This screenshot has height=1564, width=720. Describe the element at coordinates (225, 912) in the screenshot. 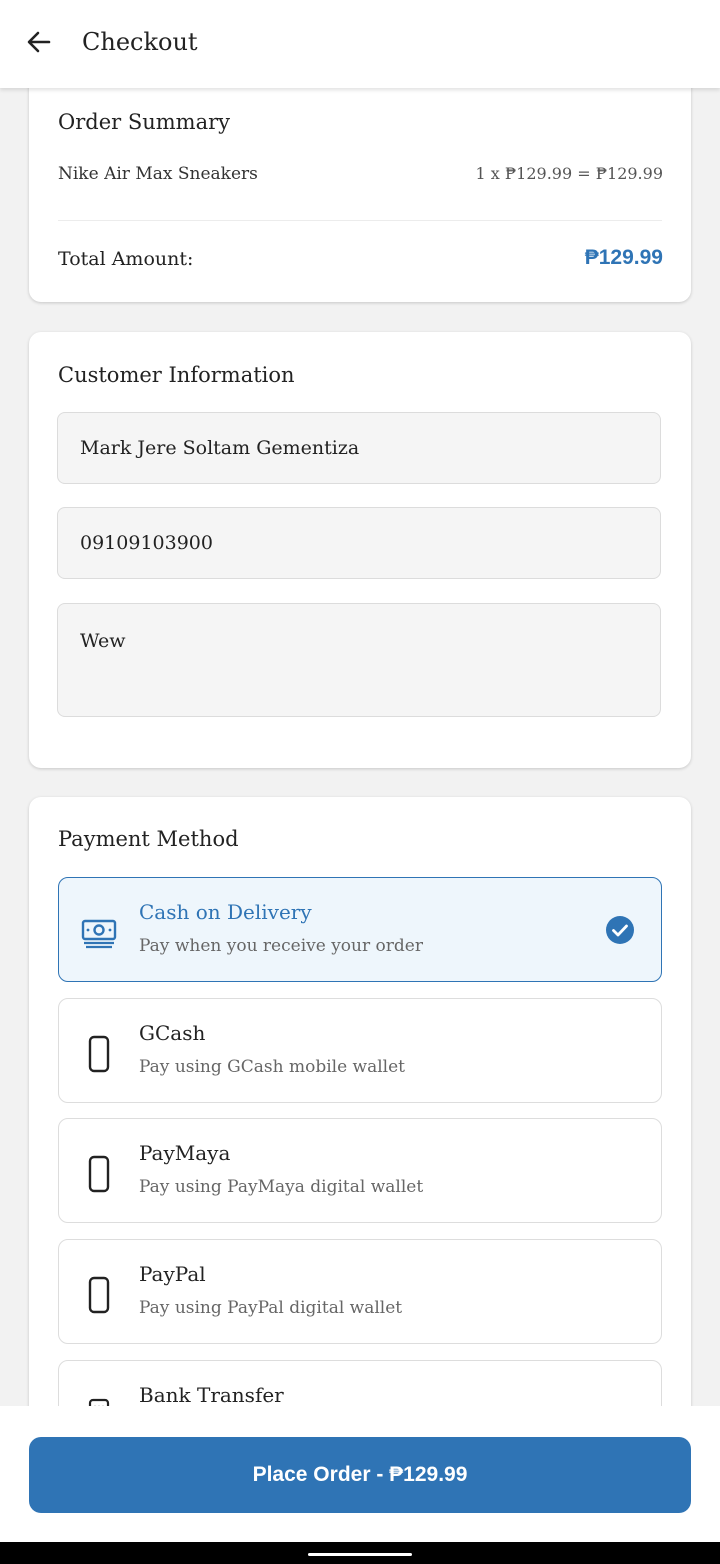

I see `payment-option-name: Cash on Delivery` at that location.